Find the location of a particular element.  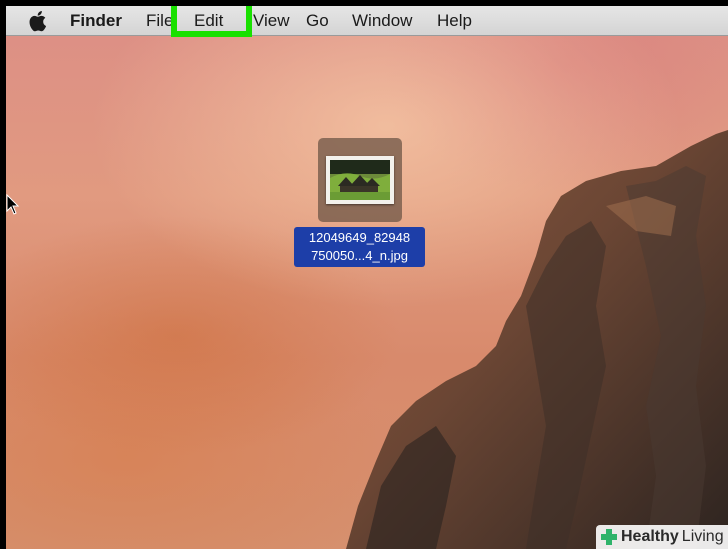

plus-cross-icon is located at coordinates (609, 537).